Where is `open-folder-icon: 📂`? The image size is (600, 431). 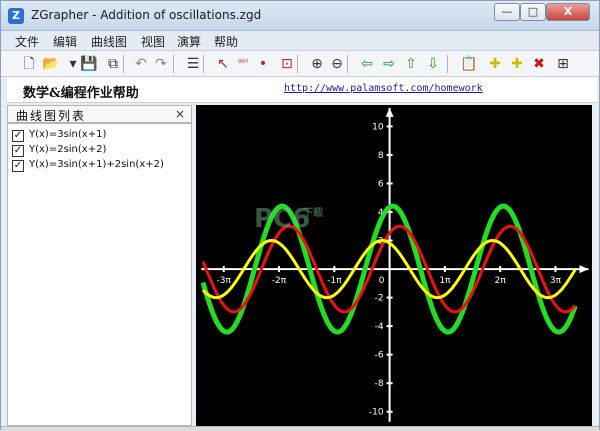 open-folder-icon: 📂 is located at coordinates (51, 64).